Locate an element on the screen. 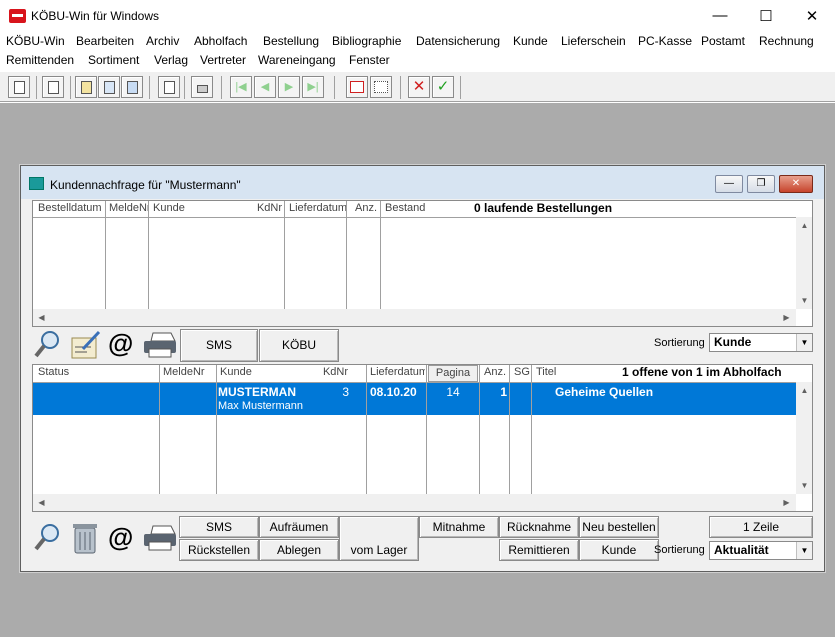 Image resolution: width=835 pixels, height=637 pixels. orders-hscroll is located at coordinates (414, 317).